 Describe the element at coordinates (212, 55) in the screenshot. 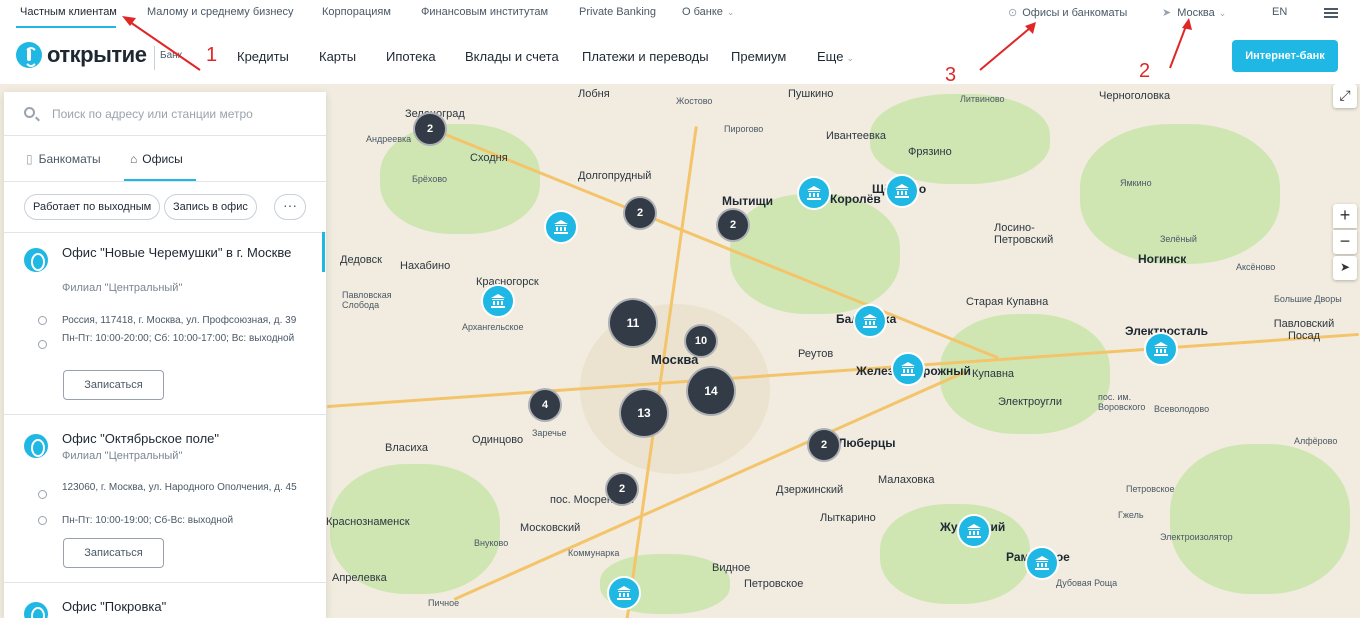

I see `annotation-label: 1` at that location.